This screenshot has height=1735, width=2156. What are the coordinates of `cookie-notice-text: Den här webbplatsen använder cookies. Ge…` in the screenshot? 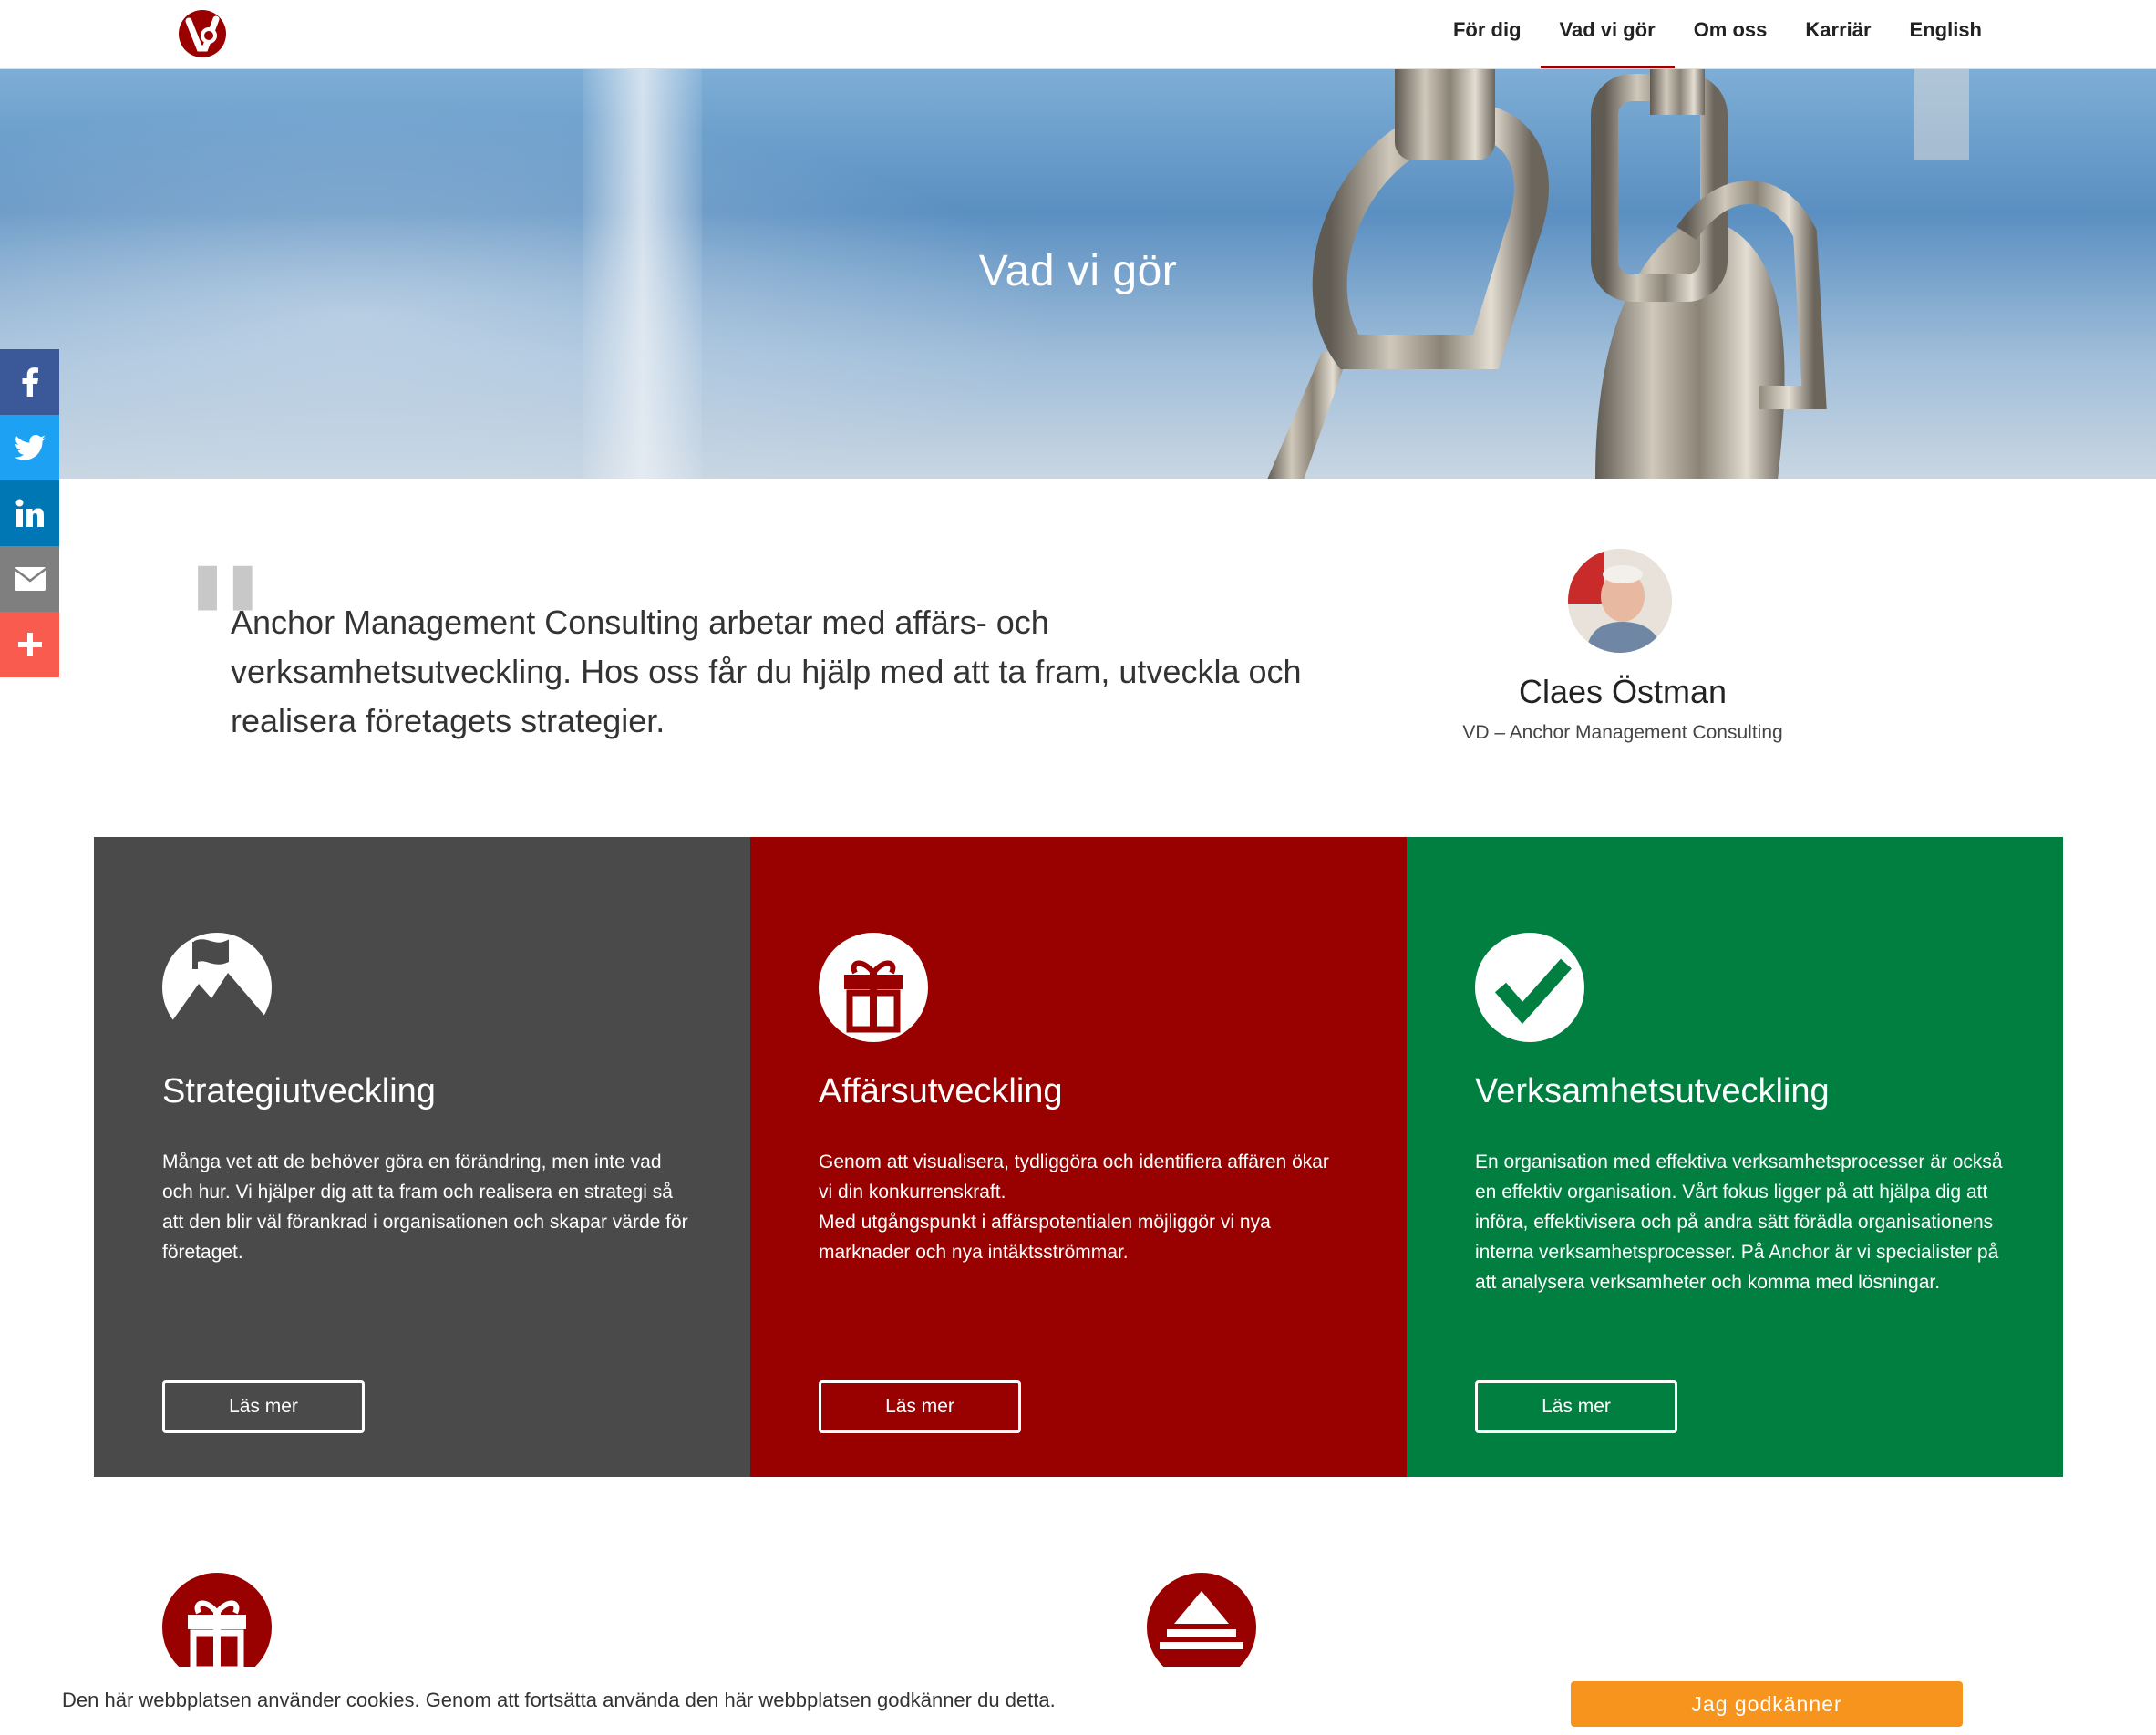 It's located at (559, 1700).